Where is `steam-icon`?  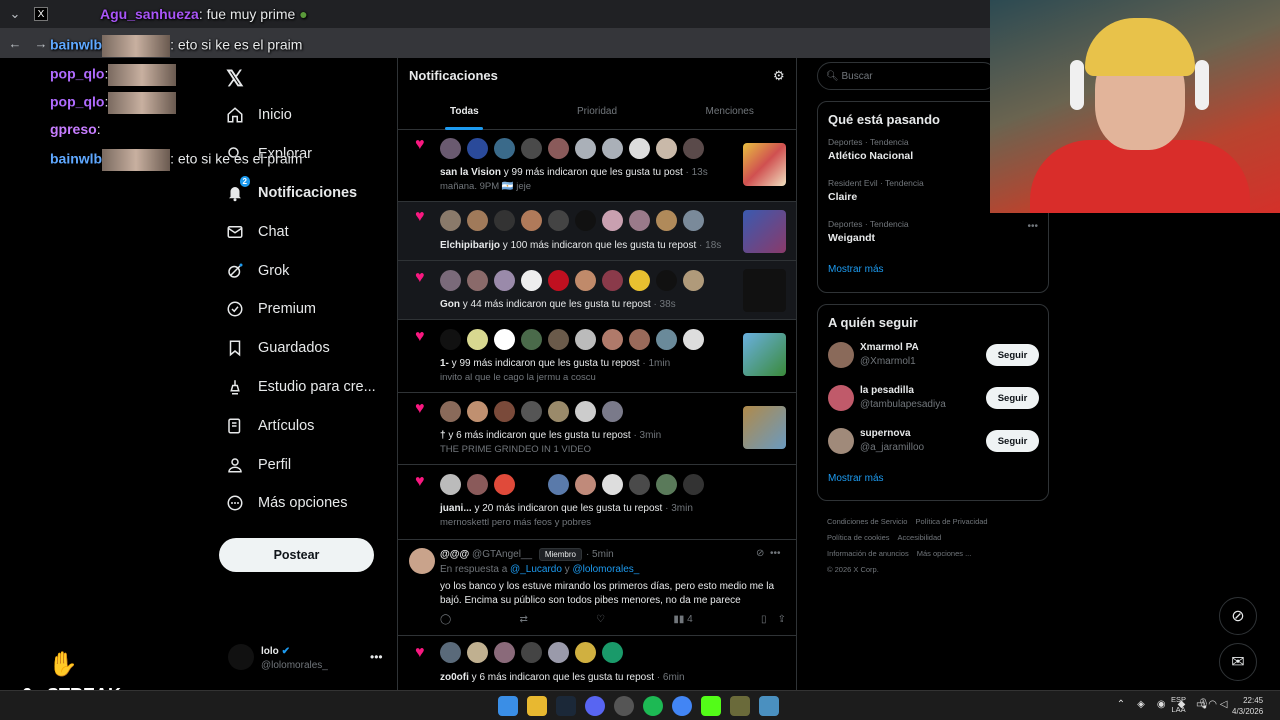 steam-icon is located at coordinates (566, 706).